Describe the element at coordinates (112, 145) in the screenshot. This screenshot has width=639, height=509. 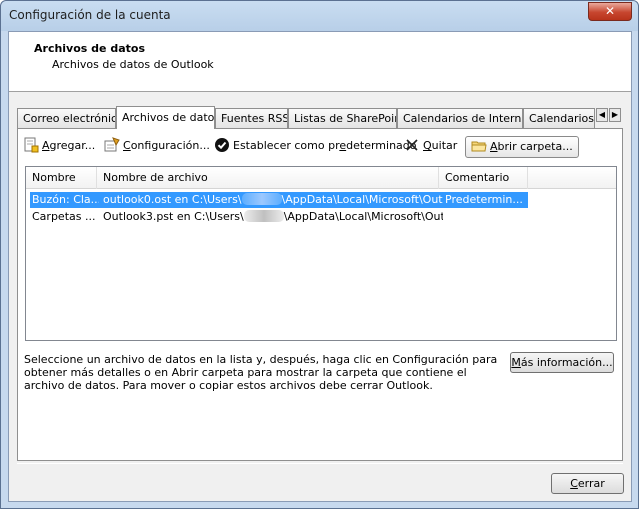
I see `settings-icon` at that location.